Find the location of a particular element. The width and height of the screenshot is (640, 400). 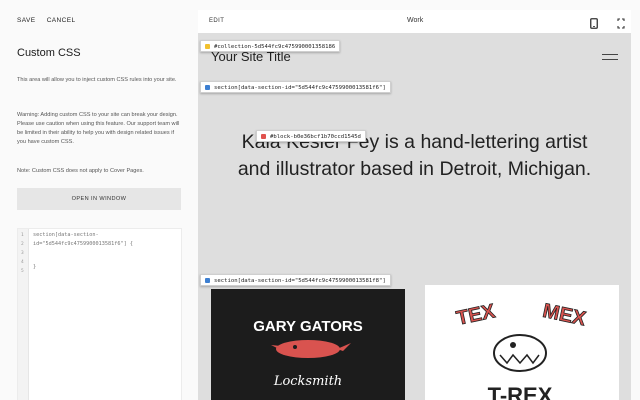

mobile-icon is located at coordinates (594, 25).